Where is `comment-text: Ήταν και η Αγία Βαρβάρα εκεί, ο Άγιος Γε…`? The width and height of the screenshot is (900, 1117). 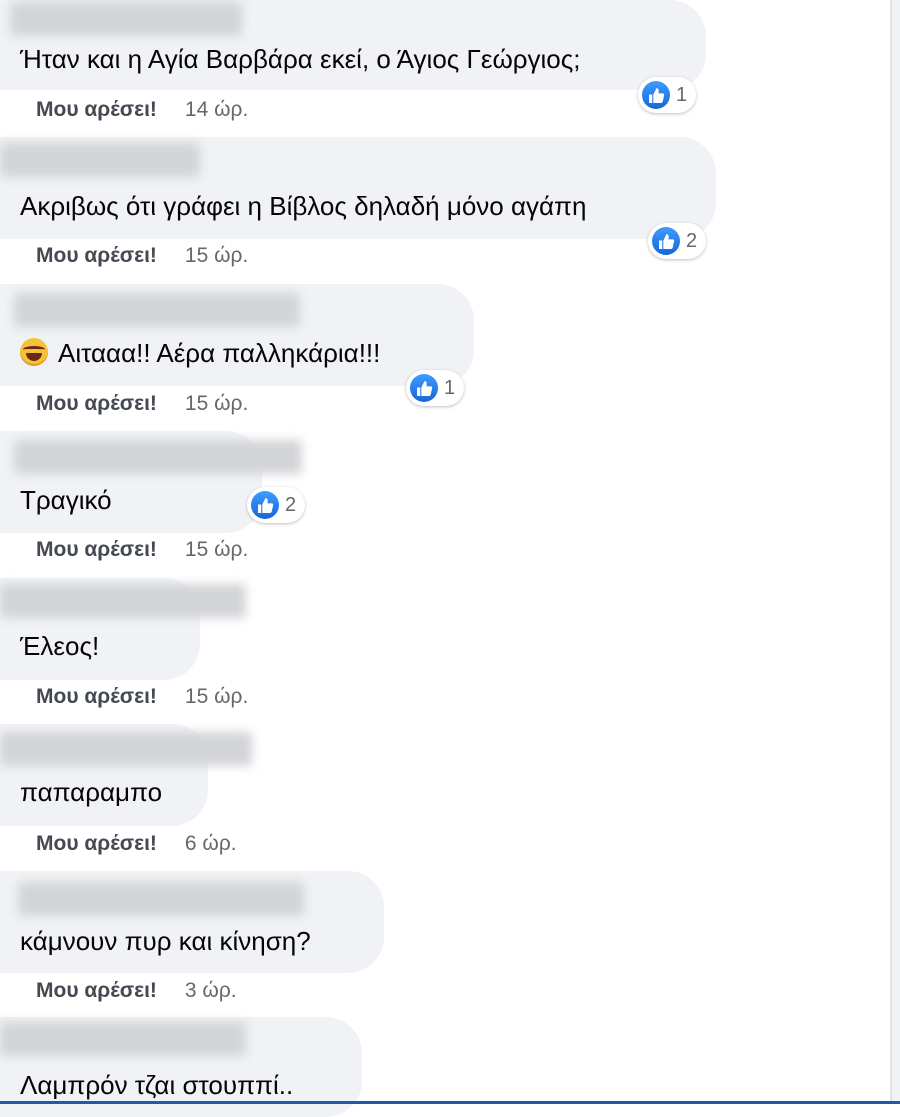
comment-text: Ήταν και η Αγία Βαρβάρα εκεί, ο Άγιος Γε… is located at coordinates (300, 59).